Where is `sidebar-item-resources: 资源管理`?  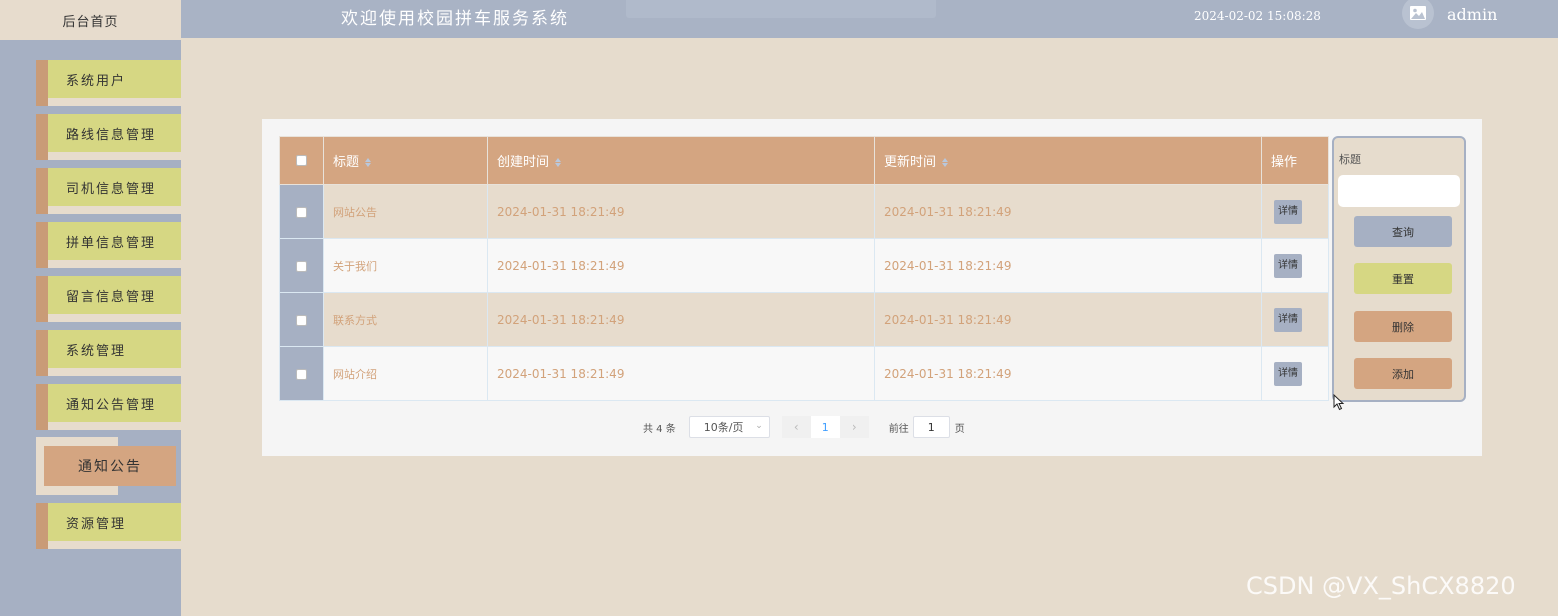 sidebar-item-resources: 资源管理 is located at coordinates (108, 526).